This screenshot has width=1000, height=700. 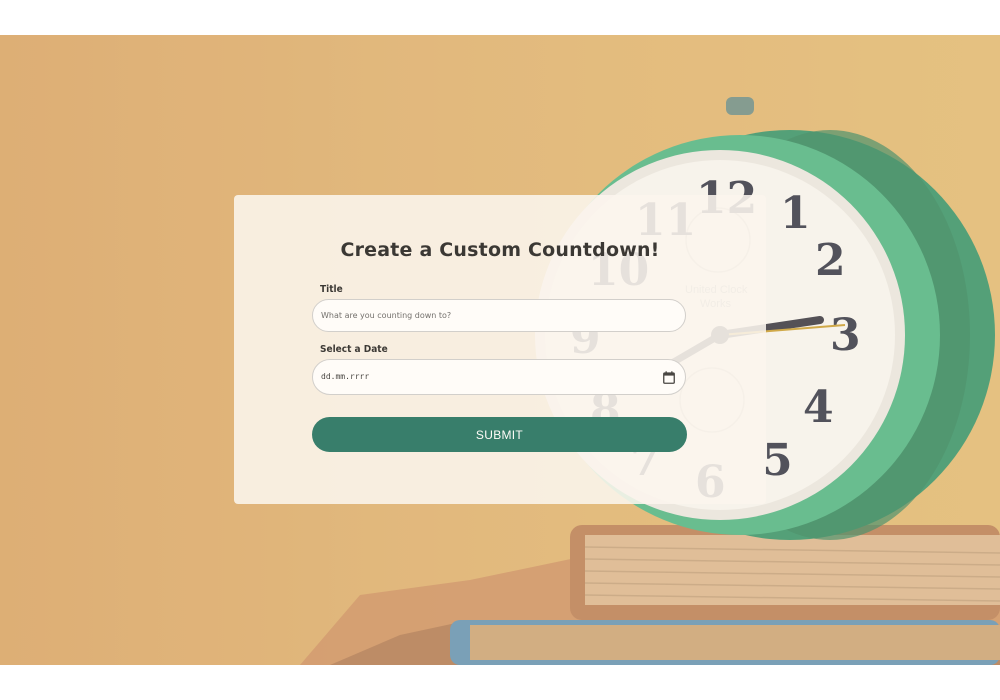 I want to click on submit-button: SUBMIT, so click(x=499, y=434).